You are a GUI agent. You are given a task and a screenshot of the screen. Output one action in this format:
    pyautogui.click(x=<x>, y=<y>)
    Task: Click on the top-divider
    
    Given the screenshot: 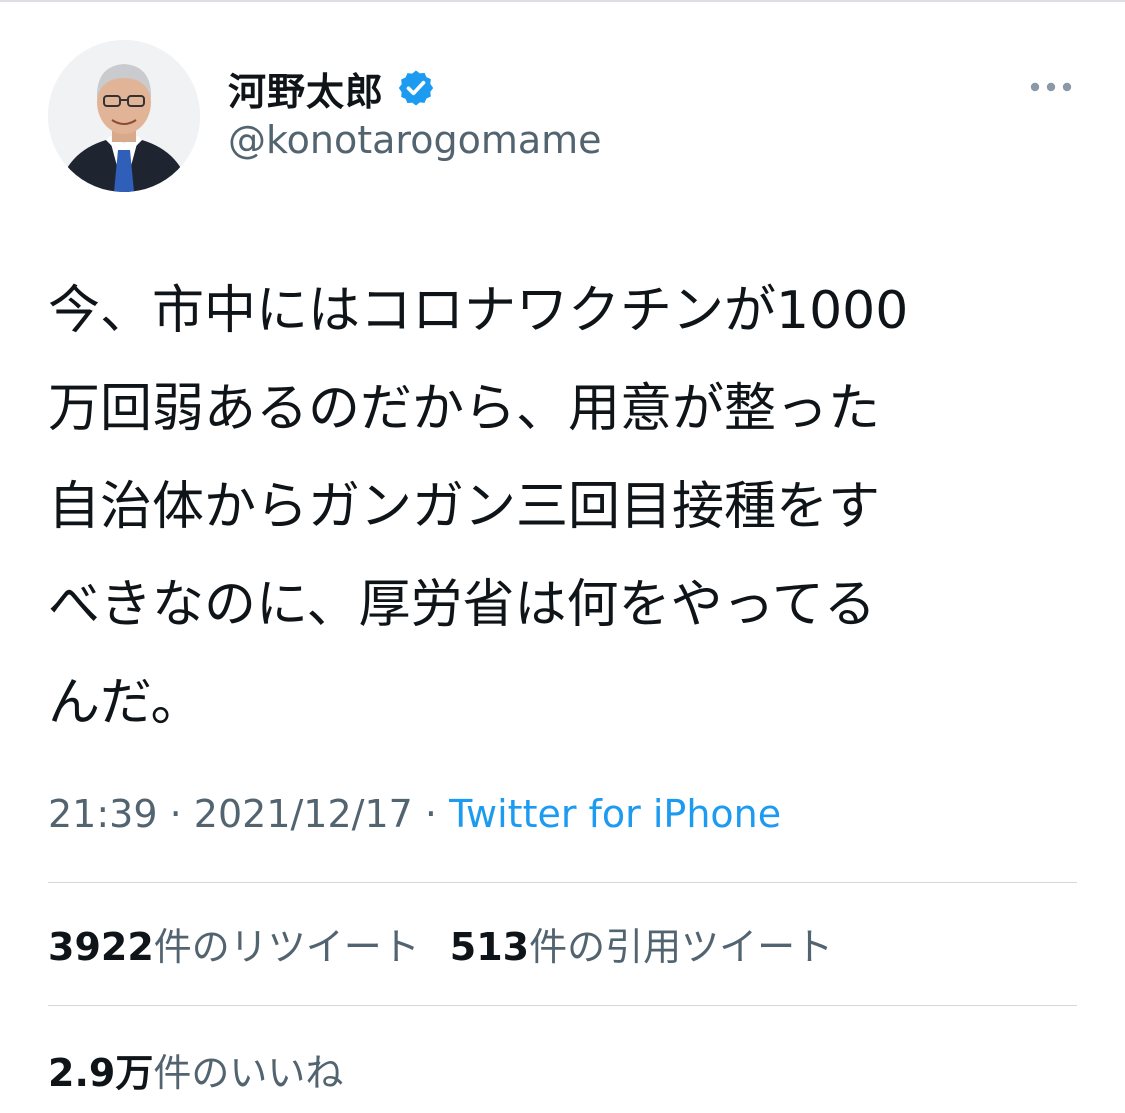 What is the action you would take?
    pyautogui.click(x=562, y=1)
    